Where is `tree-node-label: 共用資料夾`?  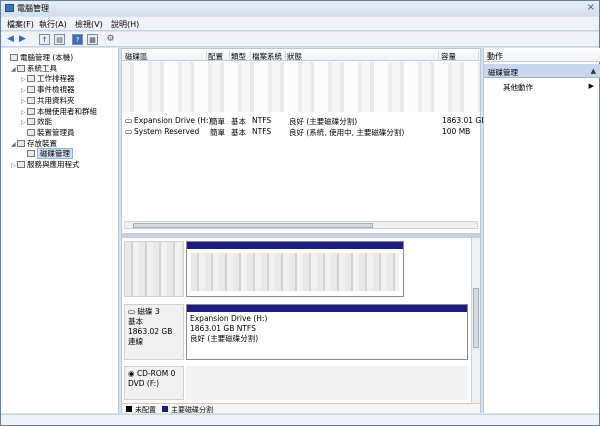 tree-node-label: 共用資料夾 is located at coordinates (56, 100).